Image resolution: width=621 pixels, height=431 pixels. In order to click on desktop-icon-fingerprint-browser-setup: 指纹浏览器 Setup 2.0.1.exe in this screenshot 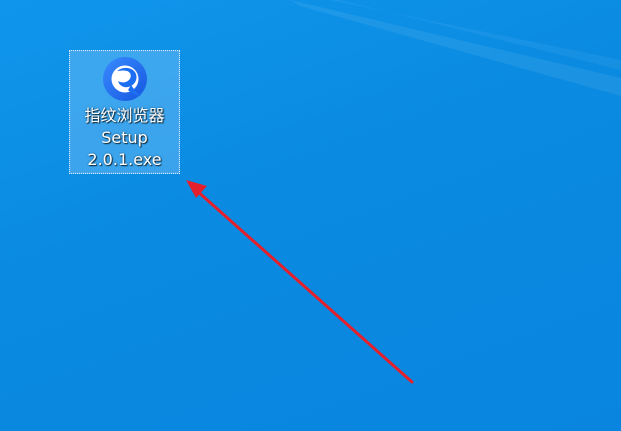, I will do `click(124, 112)`.